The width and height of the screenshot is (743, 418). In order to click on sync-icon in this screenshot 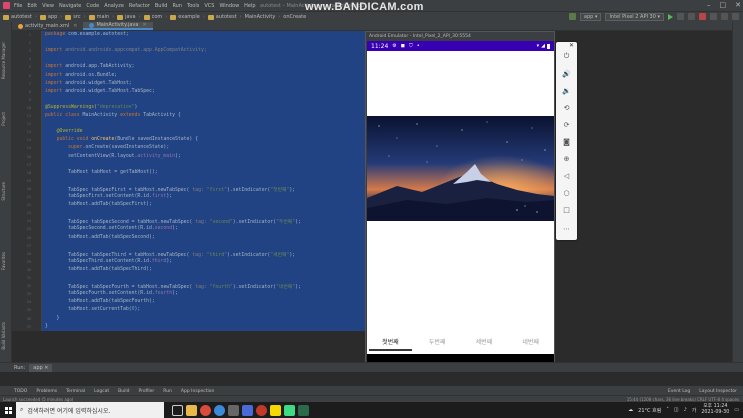, I will do `click(713, 16)`.